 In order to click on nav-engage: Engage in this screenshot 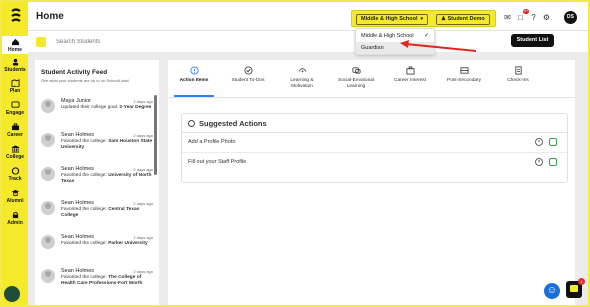, I will do `click(15, 108)`.